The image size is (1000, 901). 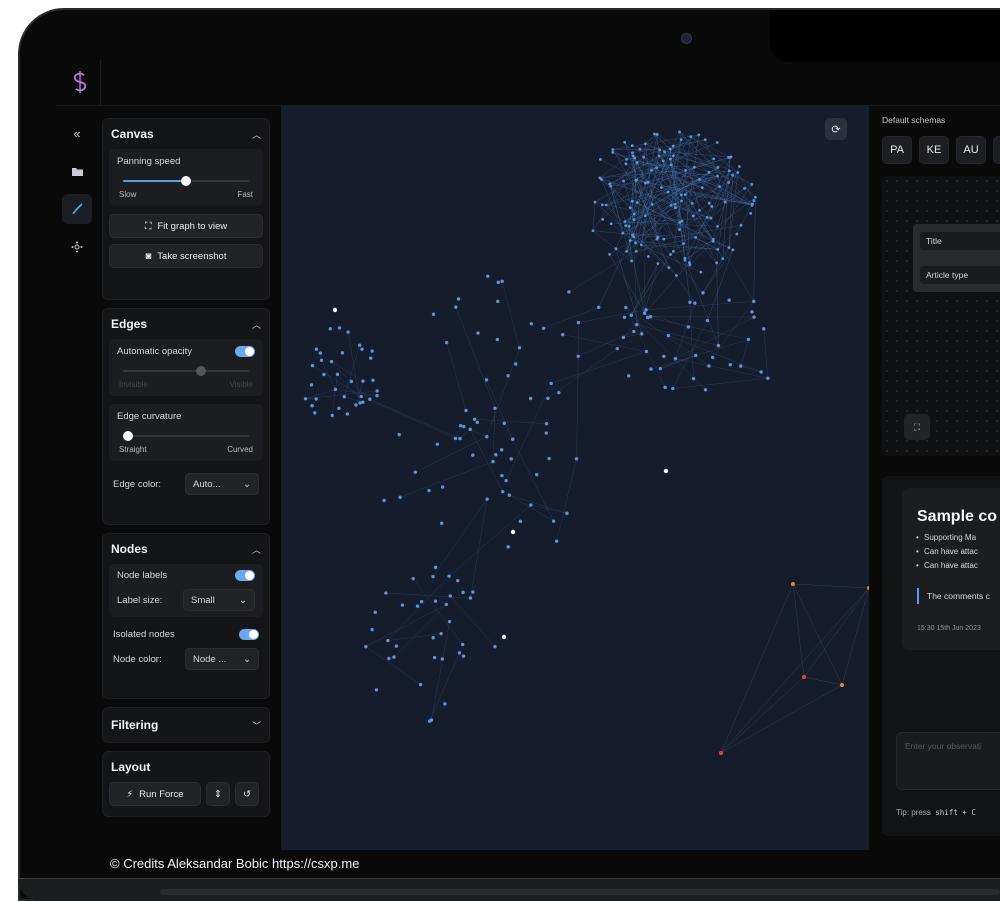 What do you see at coordinates (222, 484) in the screenshot?
I see `edge-color-select: Auto... ⌄` at bounding box center [222, 484].